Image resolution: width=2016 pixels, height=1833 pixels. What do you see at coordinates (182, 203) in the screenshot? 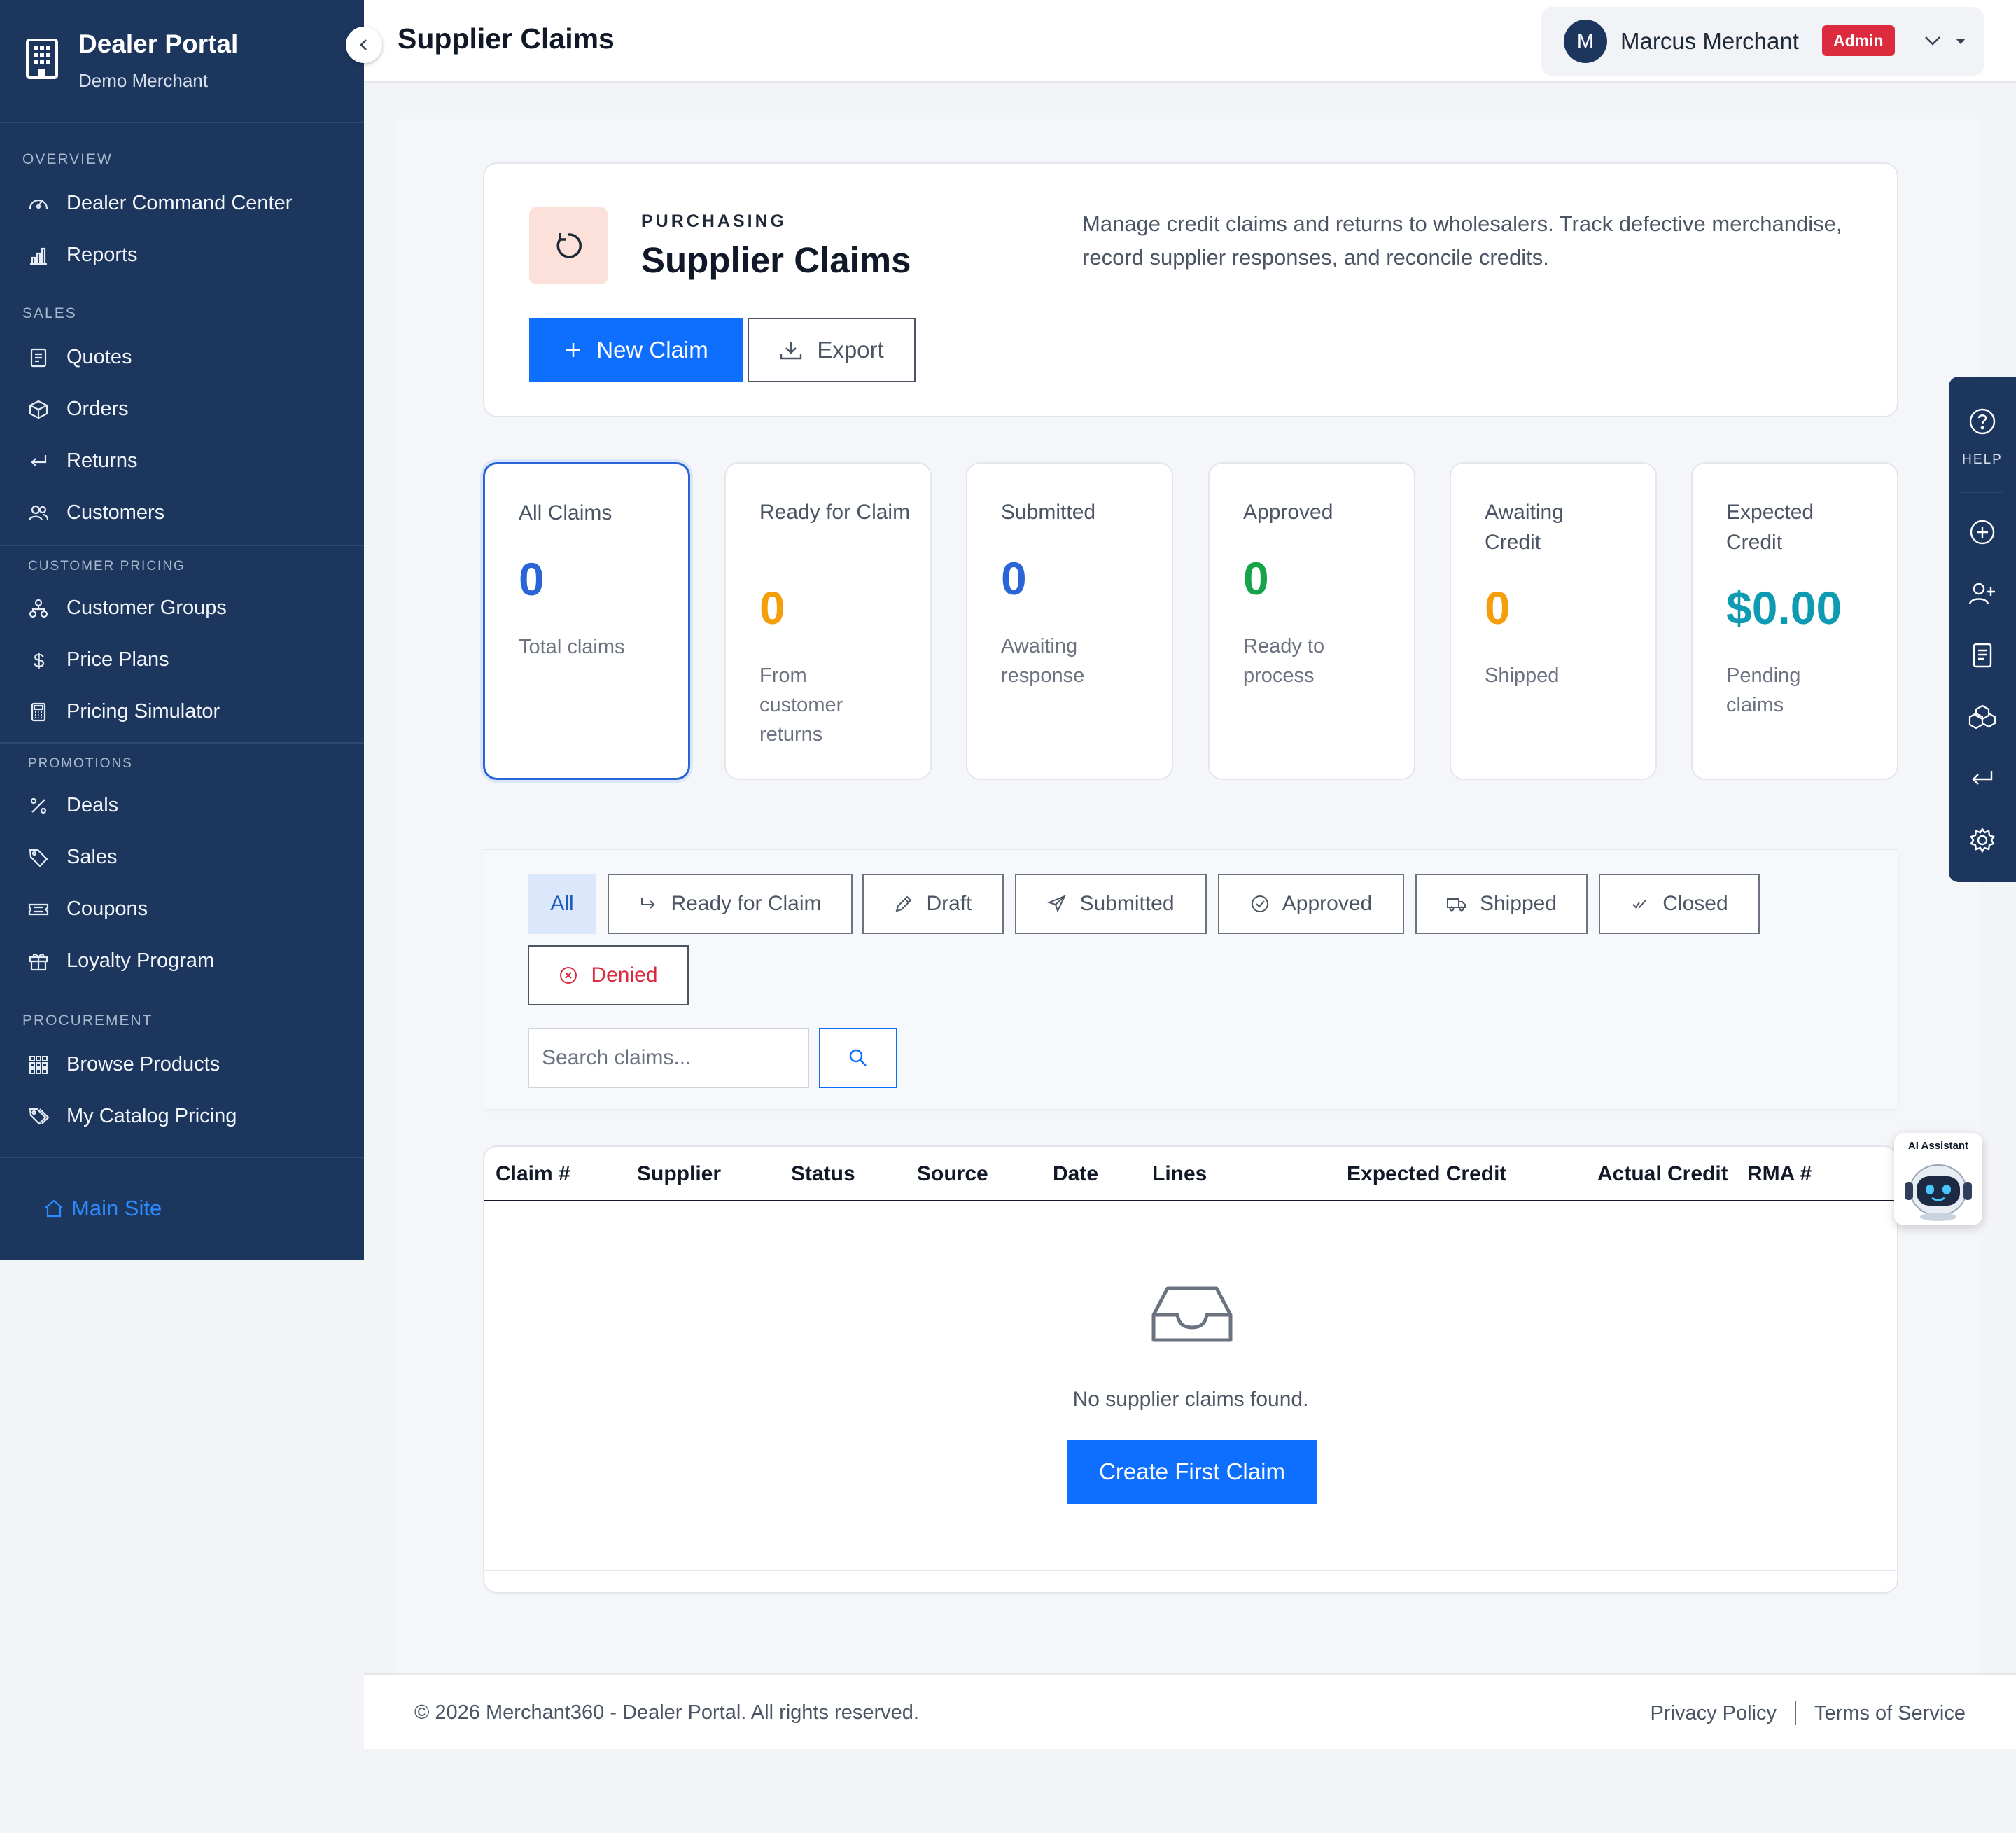
I see `sidebar-item-dealer-command-center: Dealer Command Center` at bounding box center [182, 203].